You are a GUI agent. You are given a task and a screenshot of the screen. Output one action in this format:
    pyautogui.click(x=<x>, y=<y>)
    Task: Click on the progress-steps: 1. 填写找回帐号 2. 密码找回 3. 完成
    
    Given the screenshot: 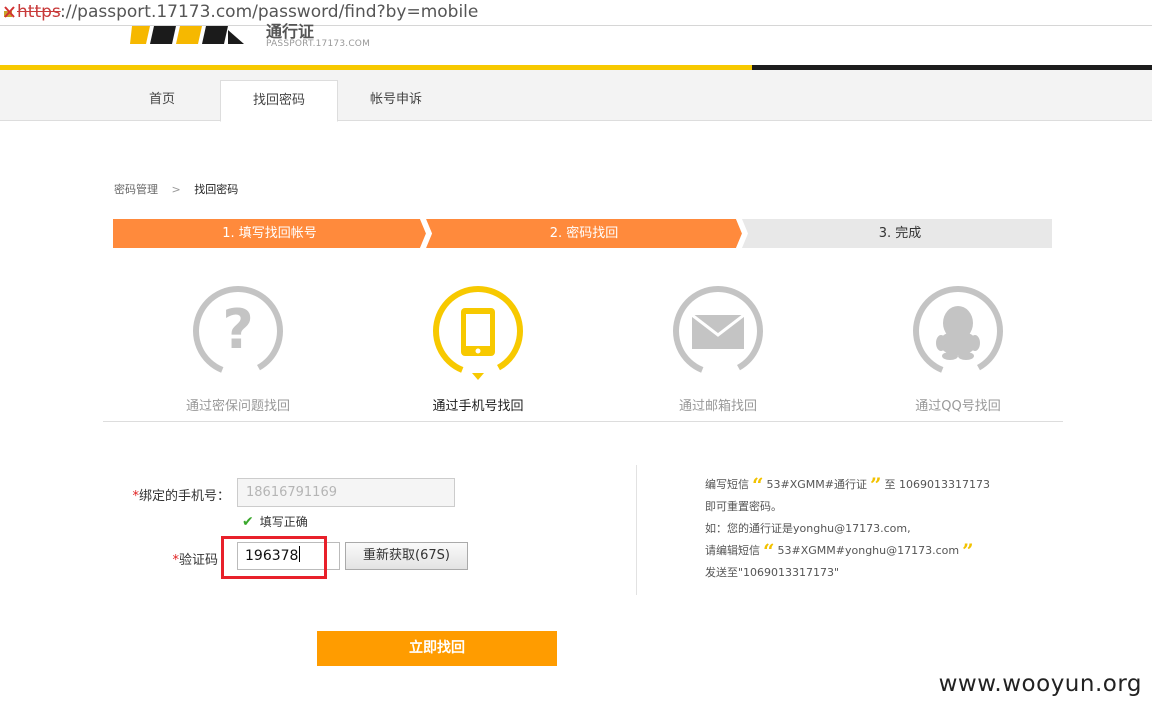 What is the action you would take?
    pyautogui.click(x=582, y=233)
    